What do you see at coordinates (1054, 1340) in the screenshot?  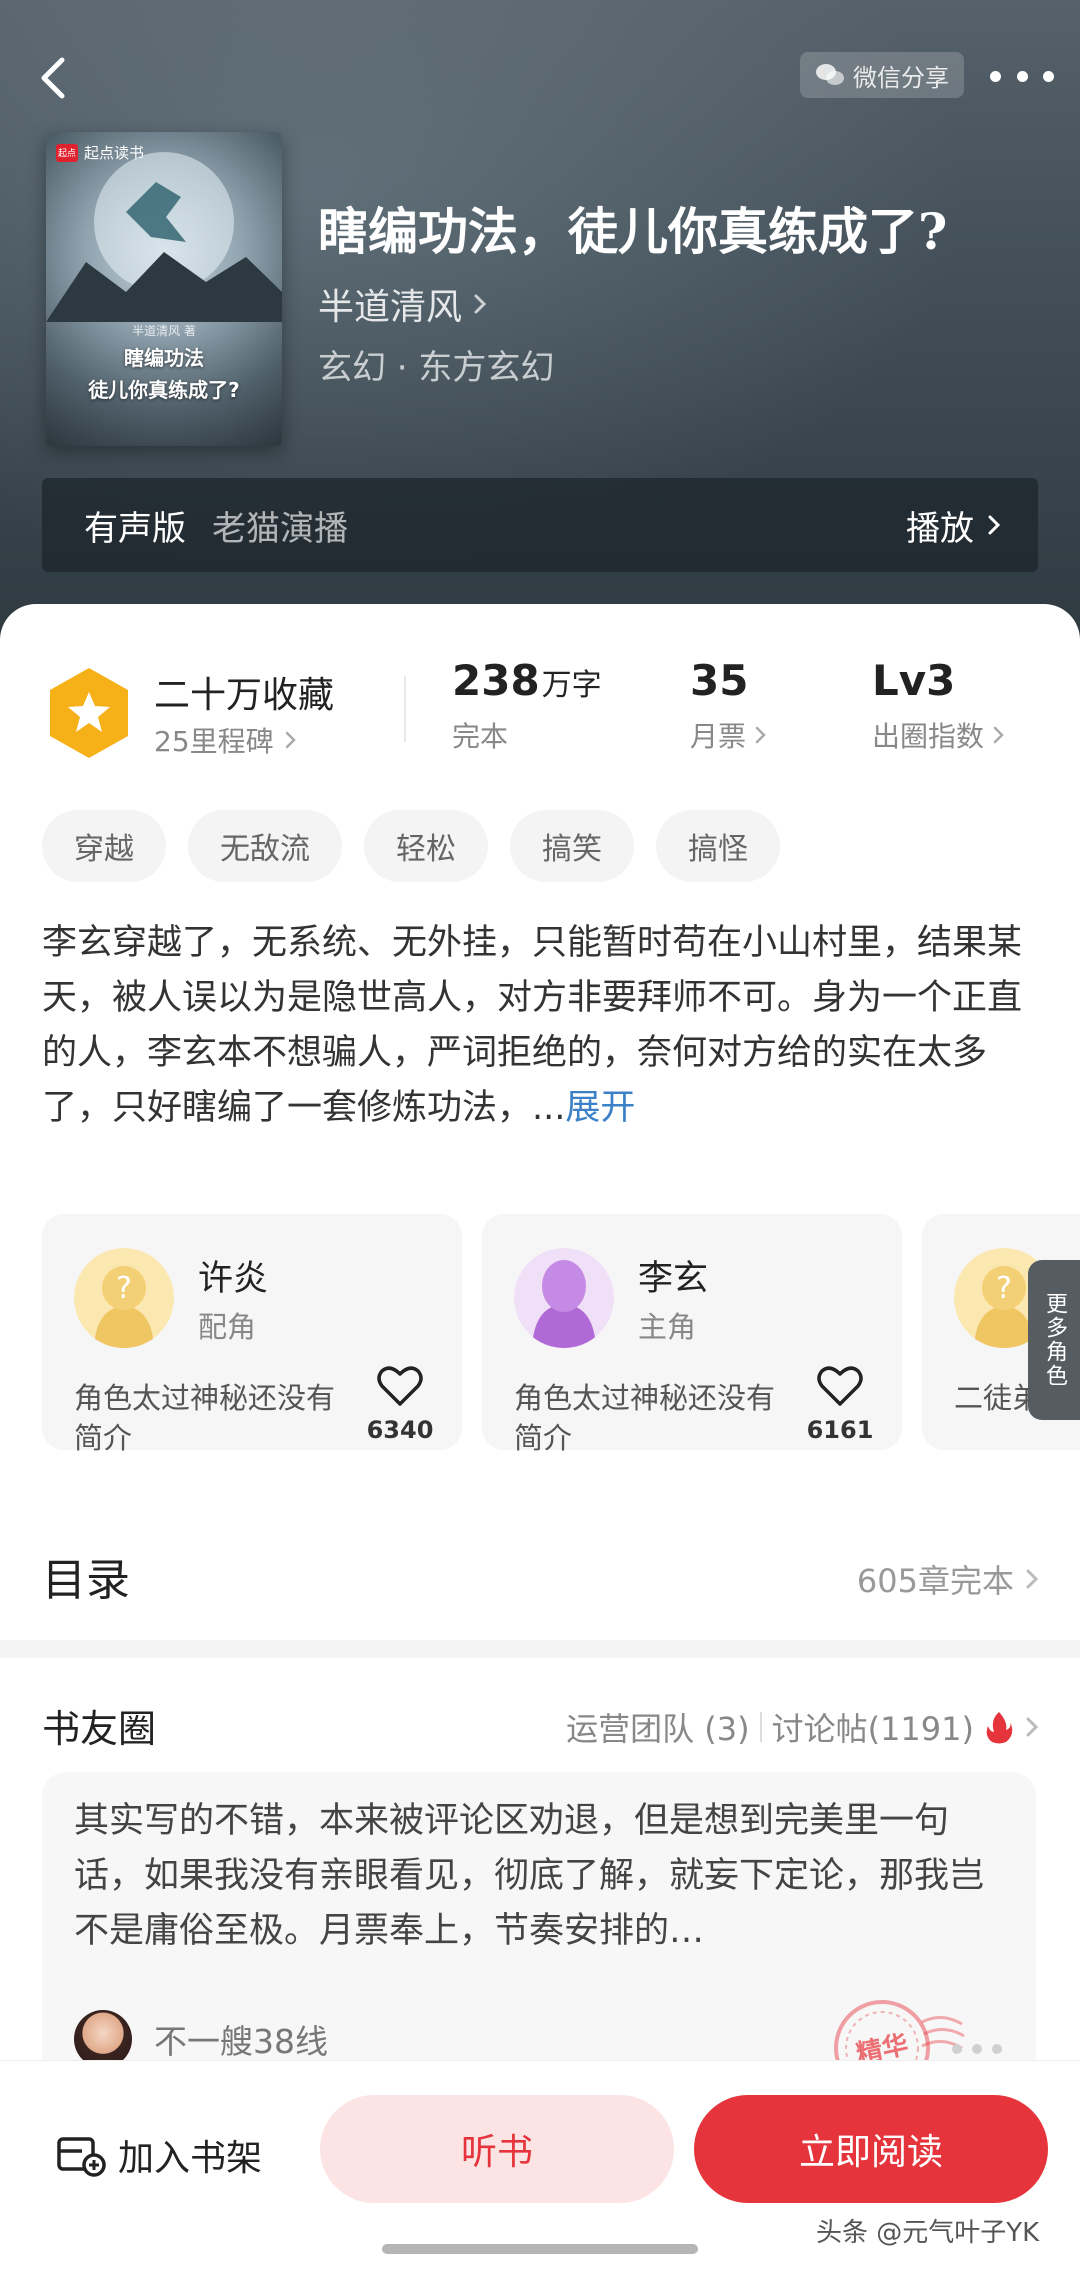 I see `more-characters-button: 更多角色` at bounding box center [1054, 1340].